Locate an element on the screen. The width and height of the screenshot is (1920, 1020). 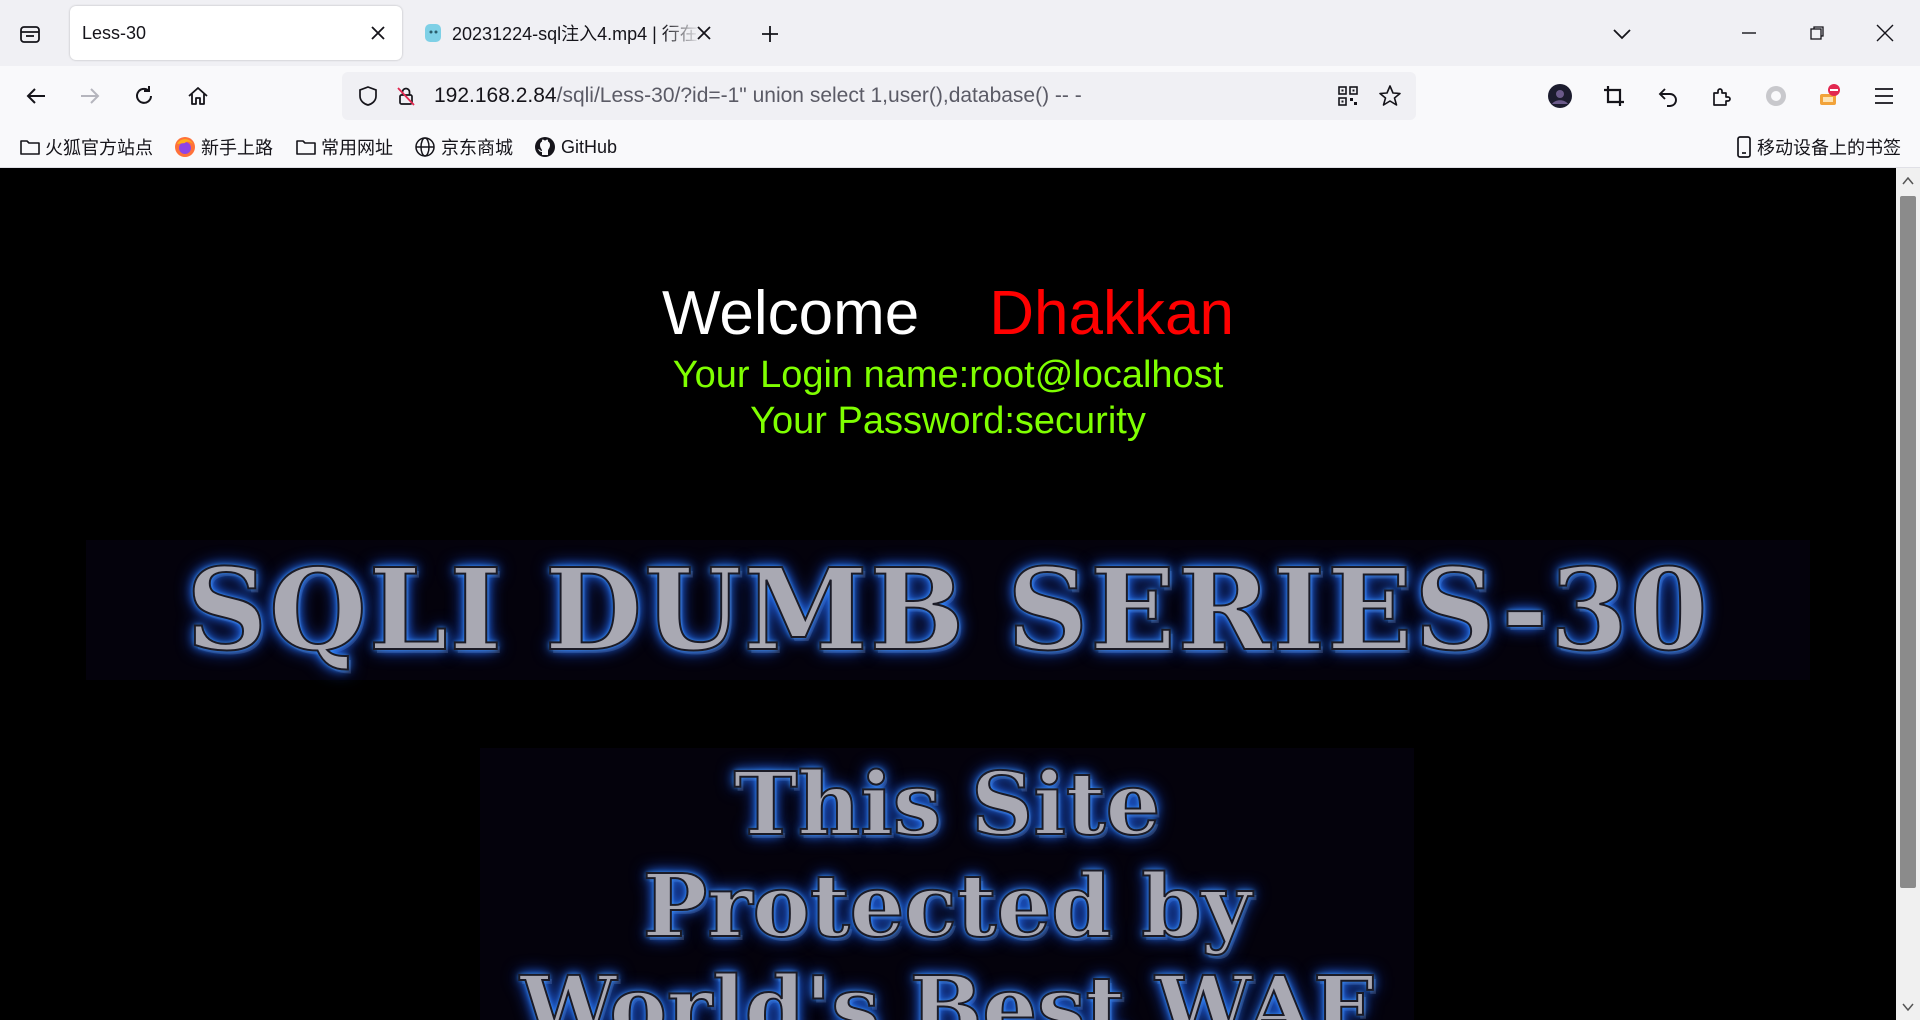
undo-arrow-icon is located at coordinates (1667, 97).